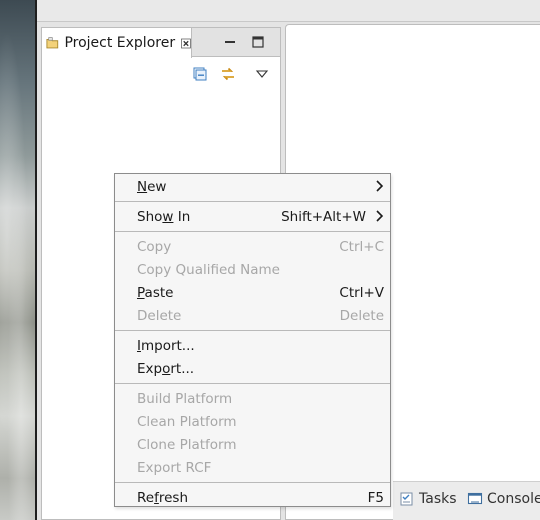 Image resolution: width=540 pixels, height=520 pixels. What do you see at coordinates (155, 292) in the screenshot?
I see `menu-item-label: Paste` at bounding box center [155, 292].